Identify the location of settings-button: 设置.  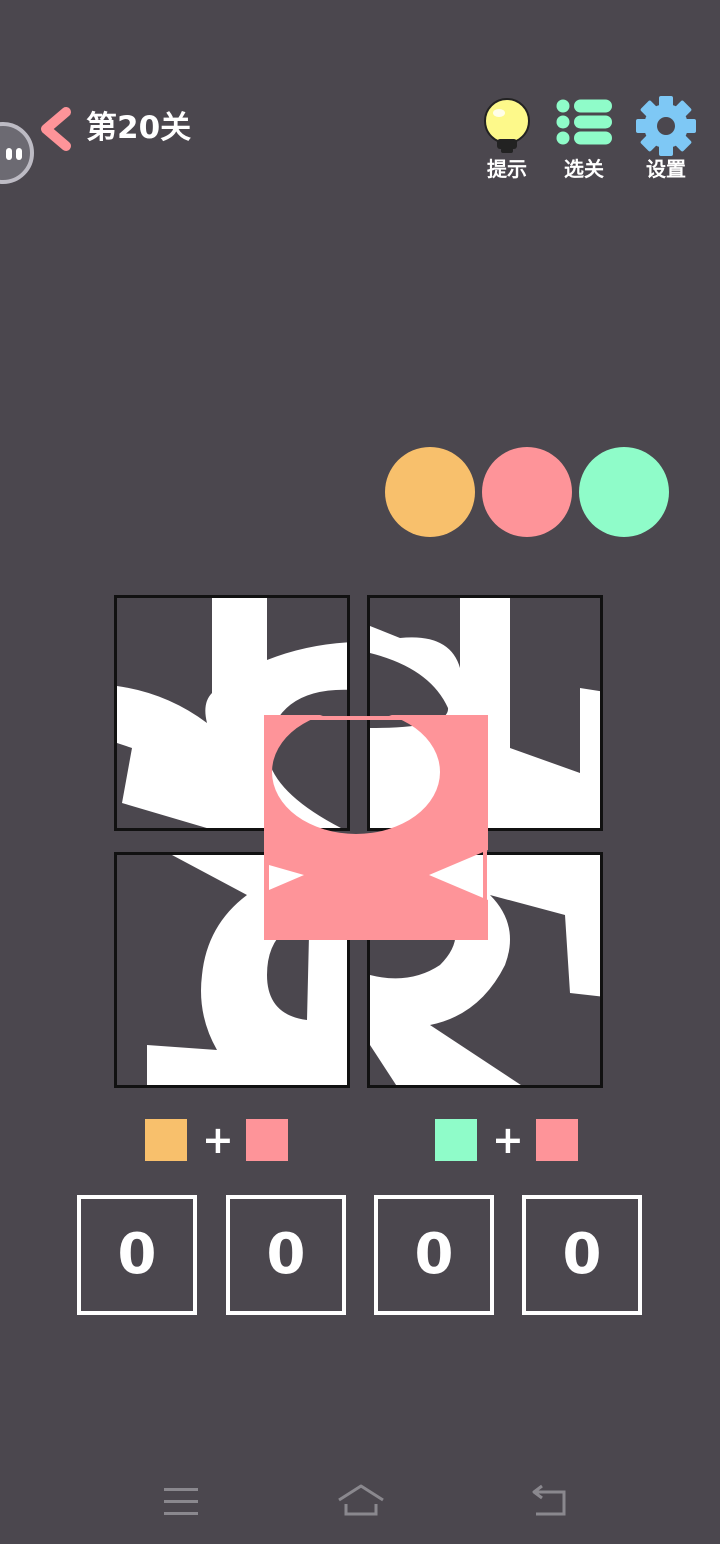
(666, 141).